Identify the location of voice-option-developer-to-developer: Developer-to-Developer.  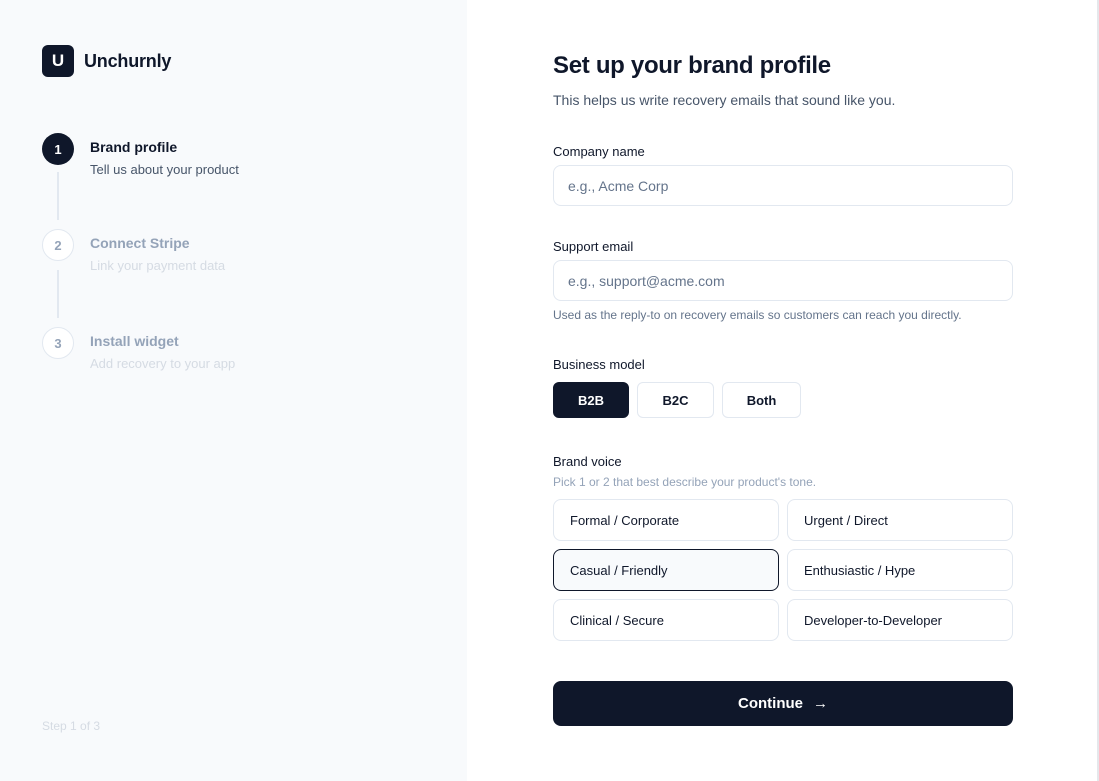
(900, 620).